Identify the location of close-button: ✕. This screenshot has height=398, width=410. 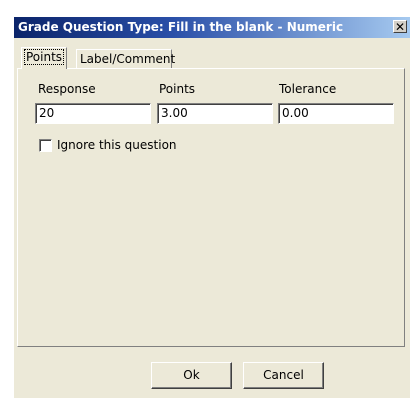
(400, 27).